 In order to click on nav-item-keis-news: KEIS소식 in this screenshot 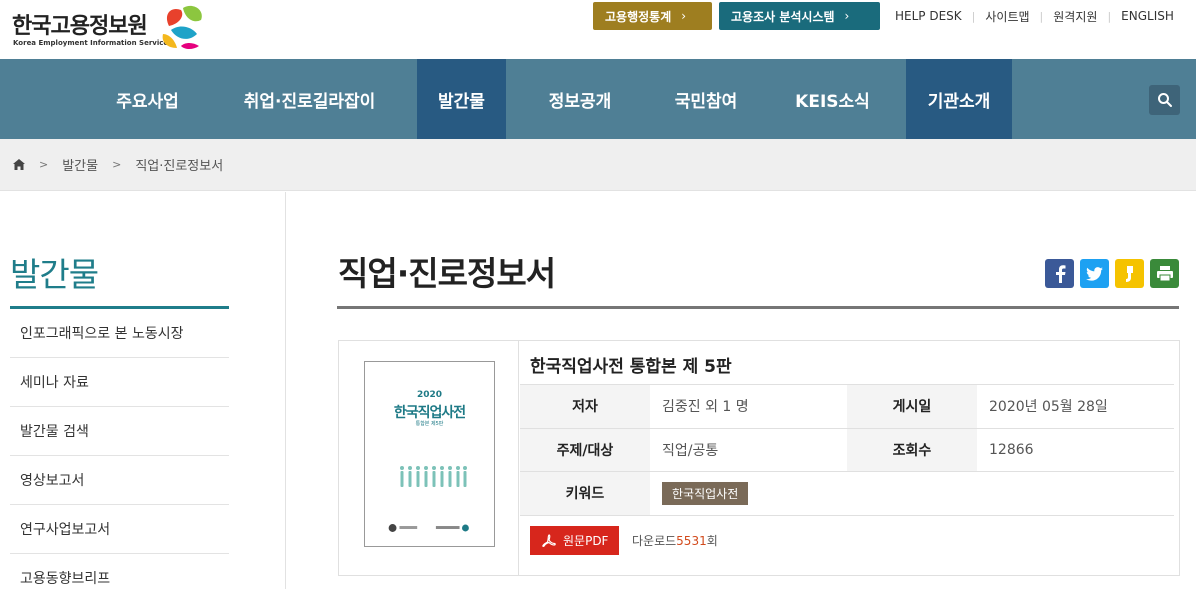, I will do `click(832, 99)`.